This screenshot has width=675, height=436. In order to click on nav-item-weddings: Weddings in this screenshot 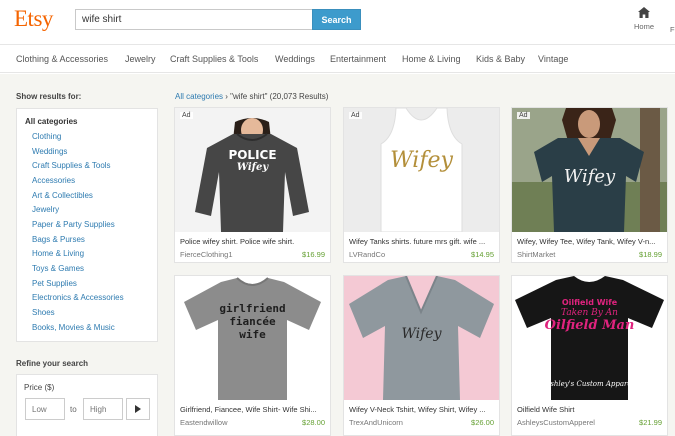, I will do `click(295, 59)`.